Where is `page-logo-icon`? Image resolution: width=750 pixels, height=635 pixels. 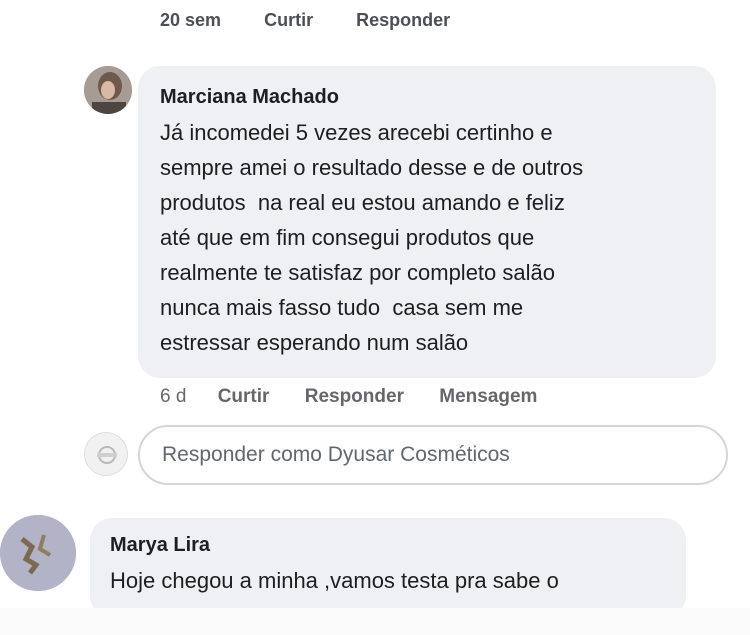
page-logo-icon is located at coordinates (107, 455).